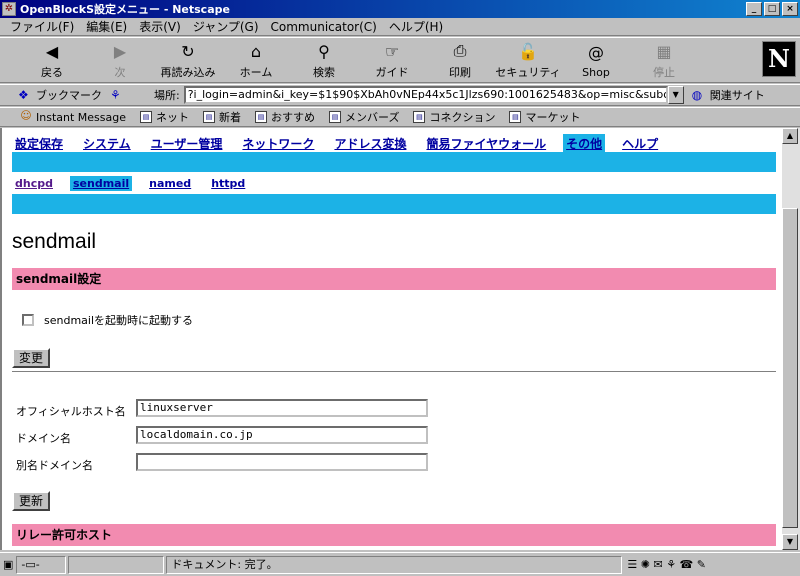  I want to click on personal-item: ▤ 新着, so click(222, 117).